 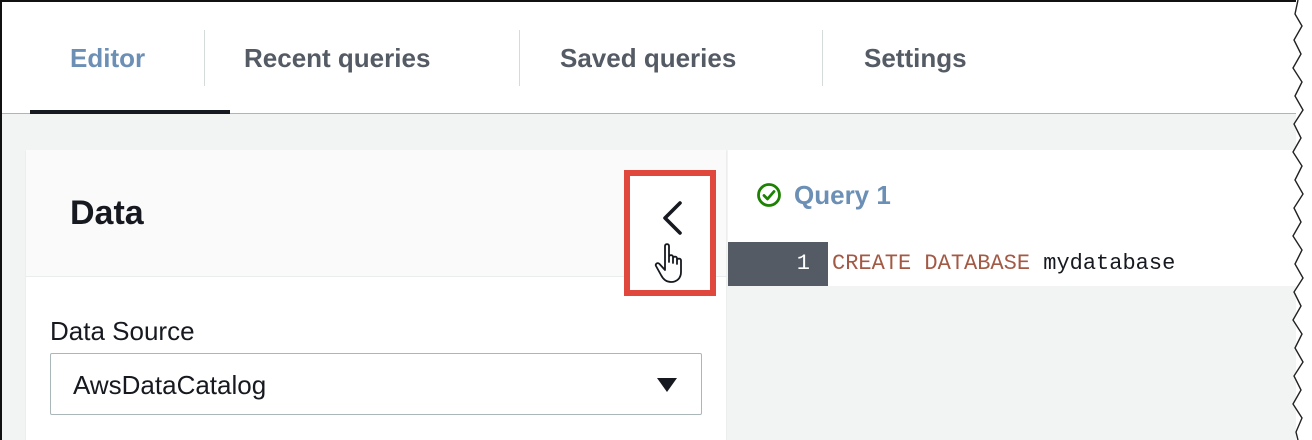 I want to click on query-tab: Query 1, so click(x=1012, y=196).